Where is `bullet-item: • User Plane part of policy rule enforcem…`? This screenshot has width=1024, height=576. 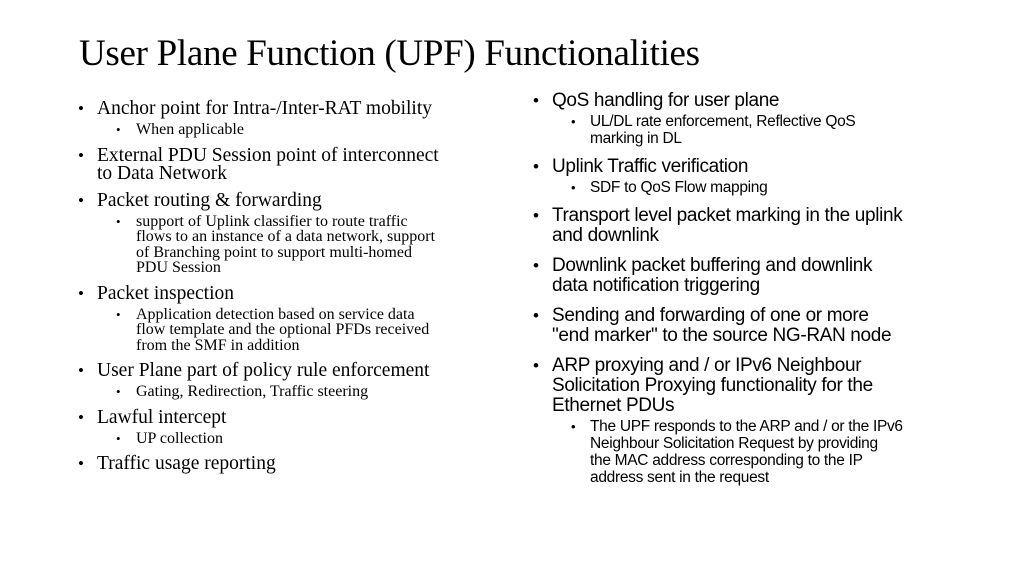
bullet-item: • User Plane part of policy rule enforcem… is located at coordinates (254, 370).